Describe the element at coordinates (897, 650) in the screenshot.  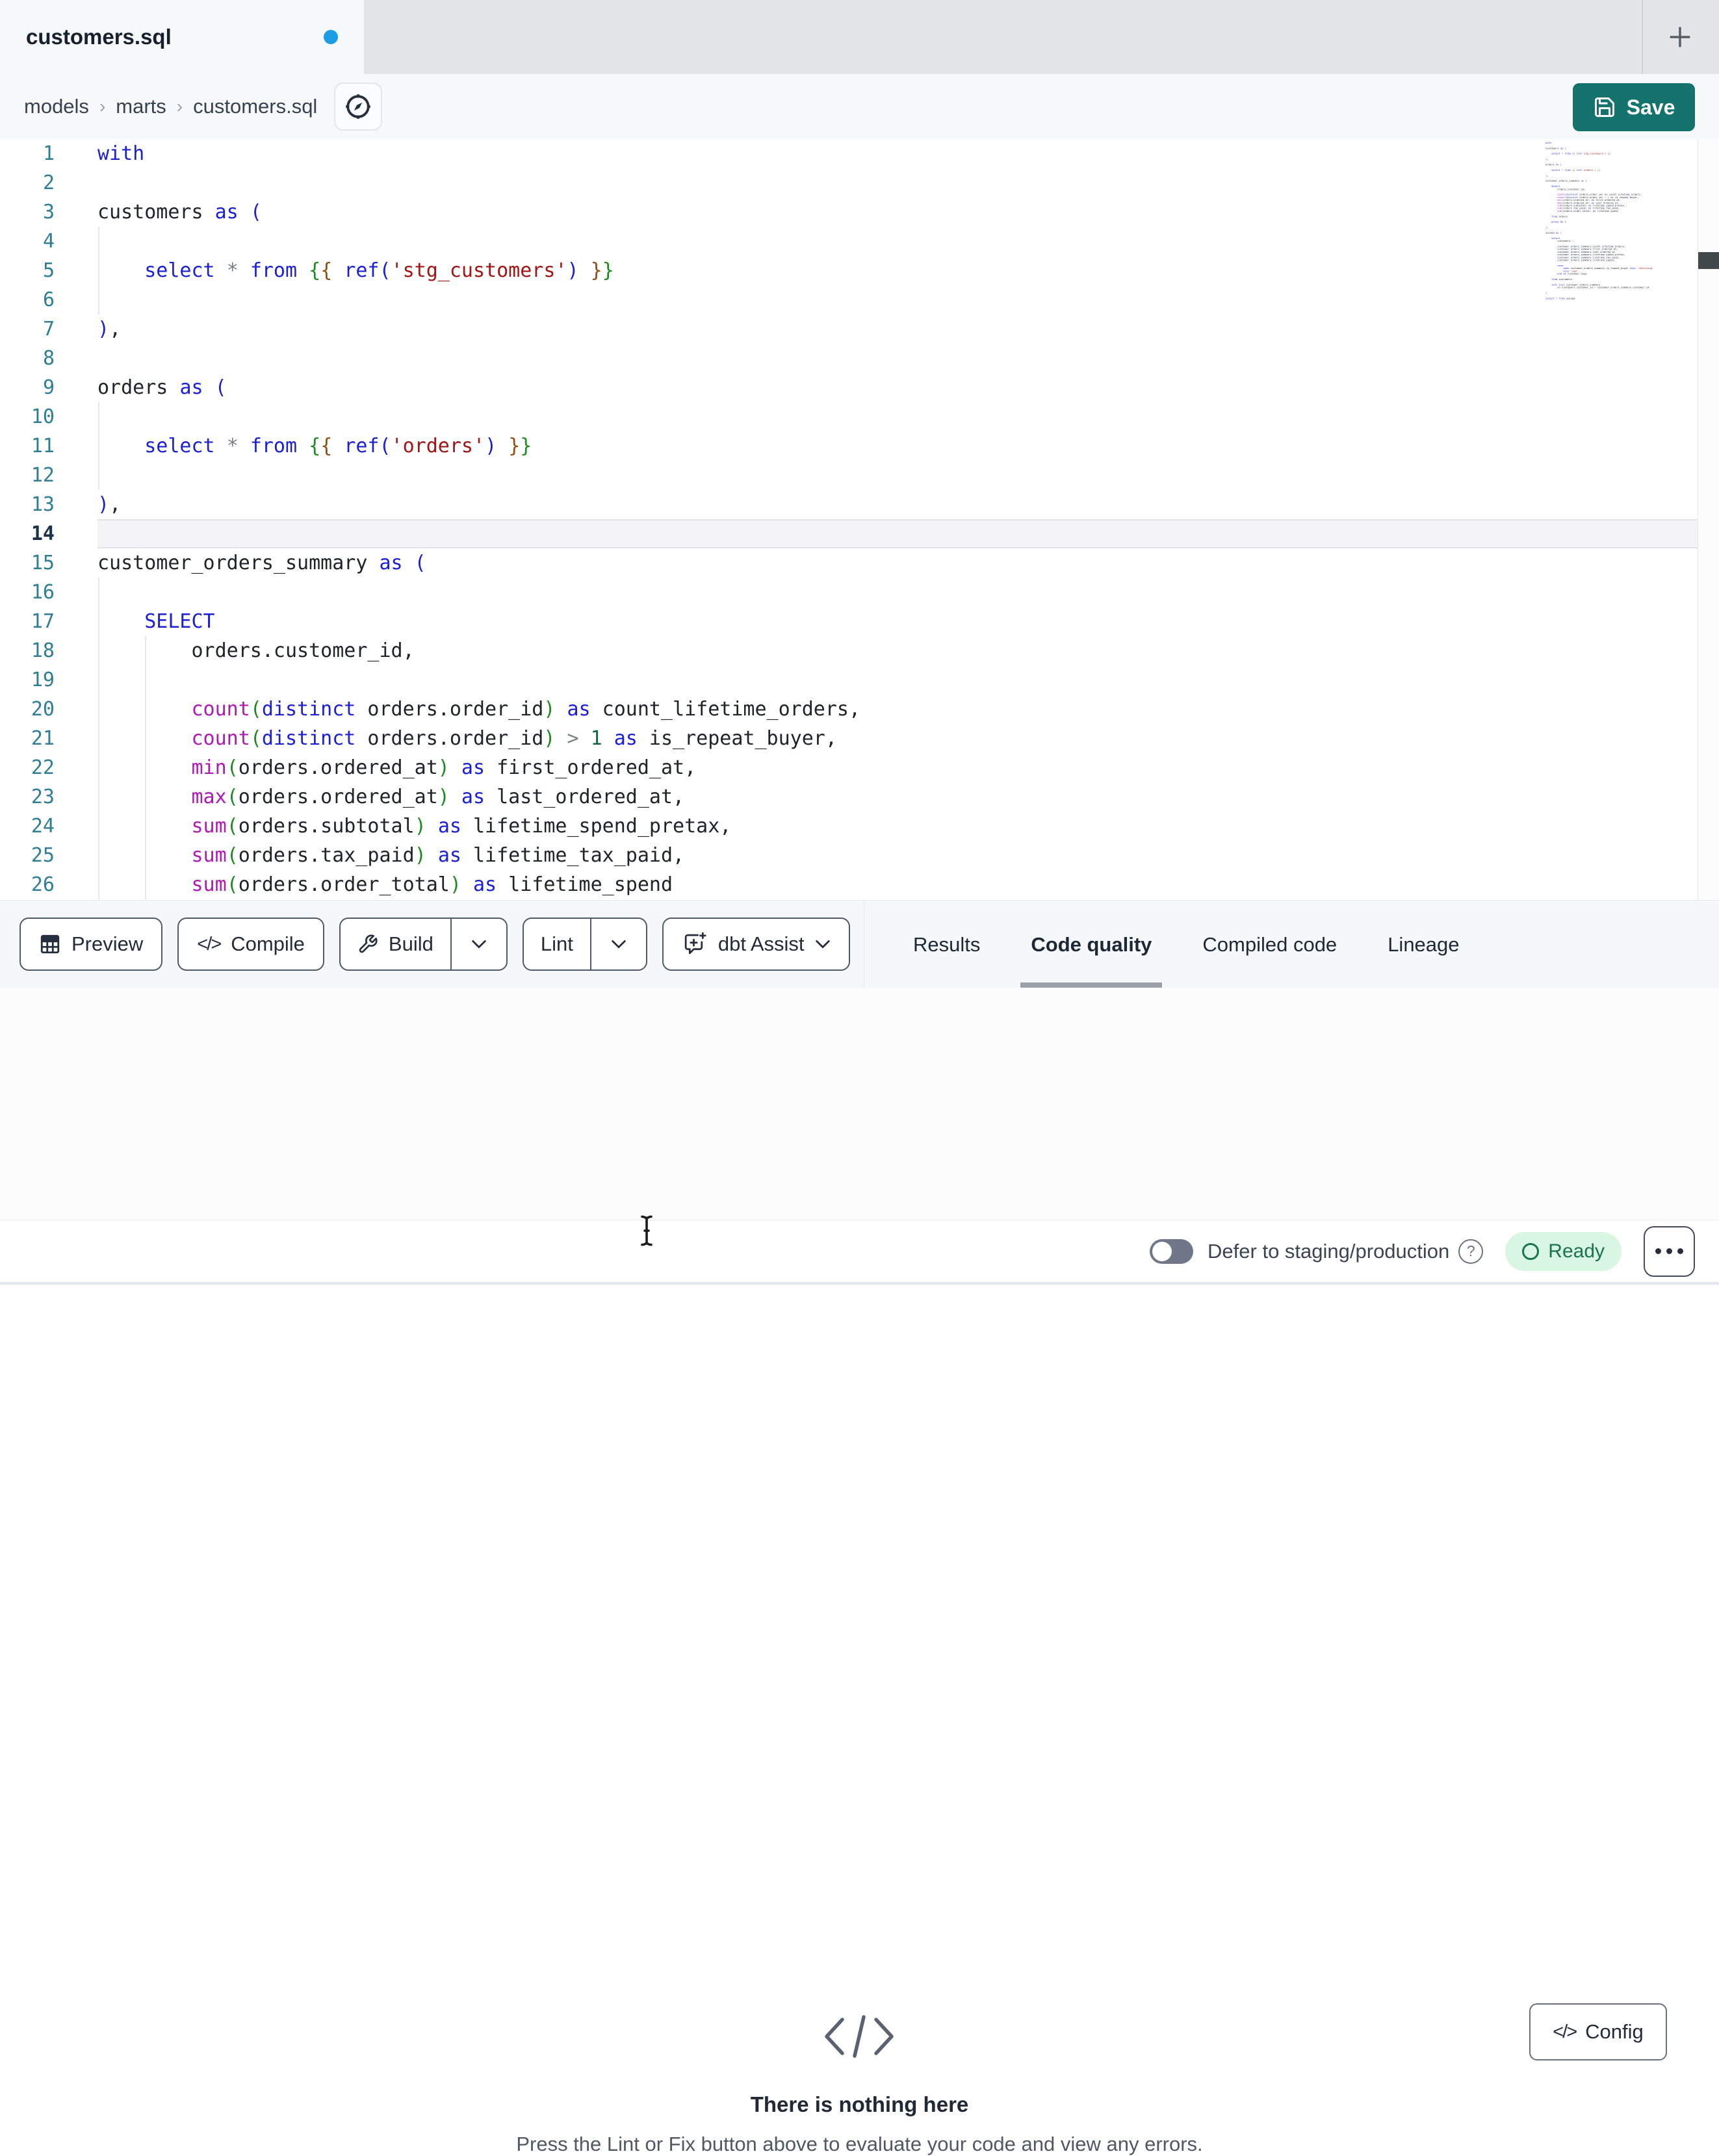
I see `code-line: orders.customer_id,` at that location.